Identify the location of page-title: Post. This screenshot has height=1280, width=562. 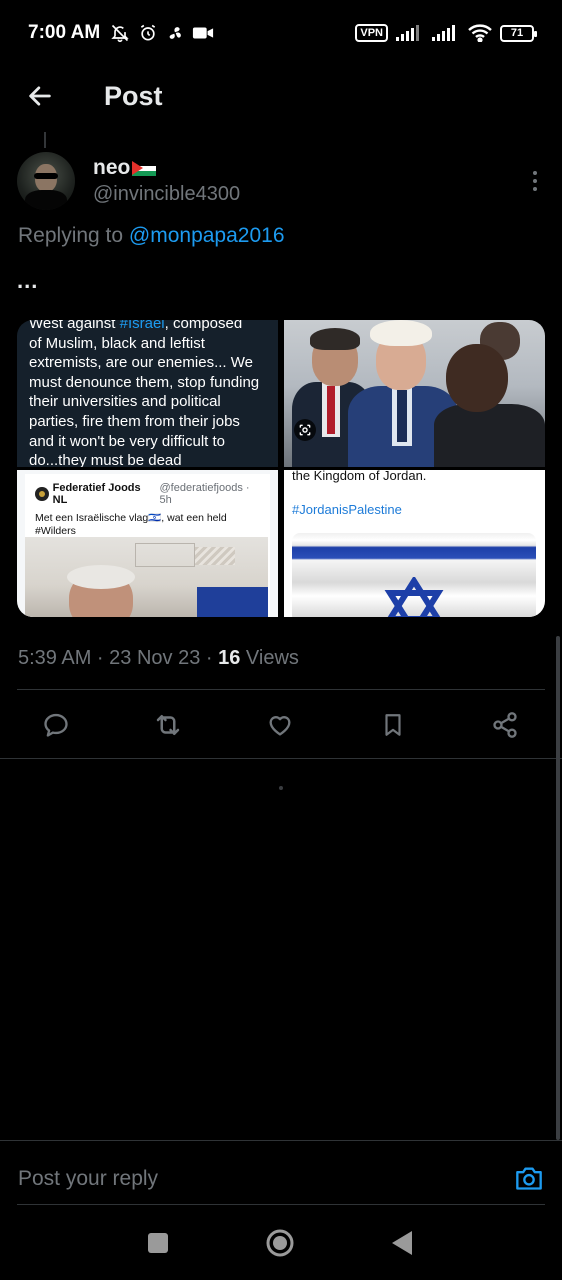
(133, 95).